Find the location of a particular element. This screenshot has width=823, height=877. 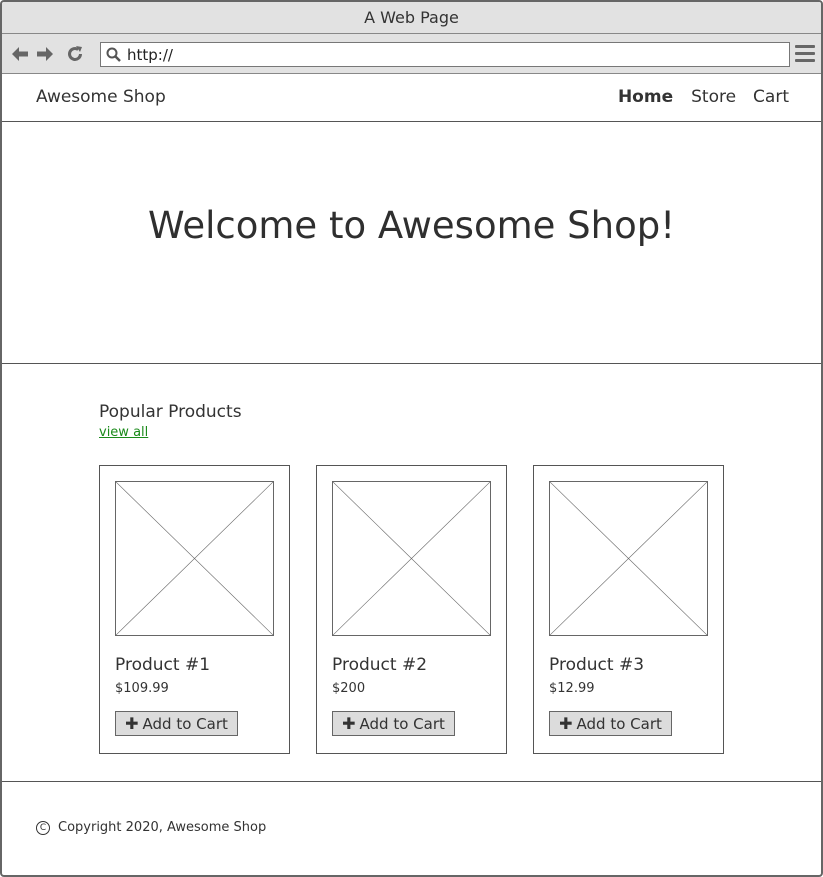

url-text: http:// is located at coordinates (150, 54).